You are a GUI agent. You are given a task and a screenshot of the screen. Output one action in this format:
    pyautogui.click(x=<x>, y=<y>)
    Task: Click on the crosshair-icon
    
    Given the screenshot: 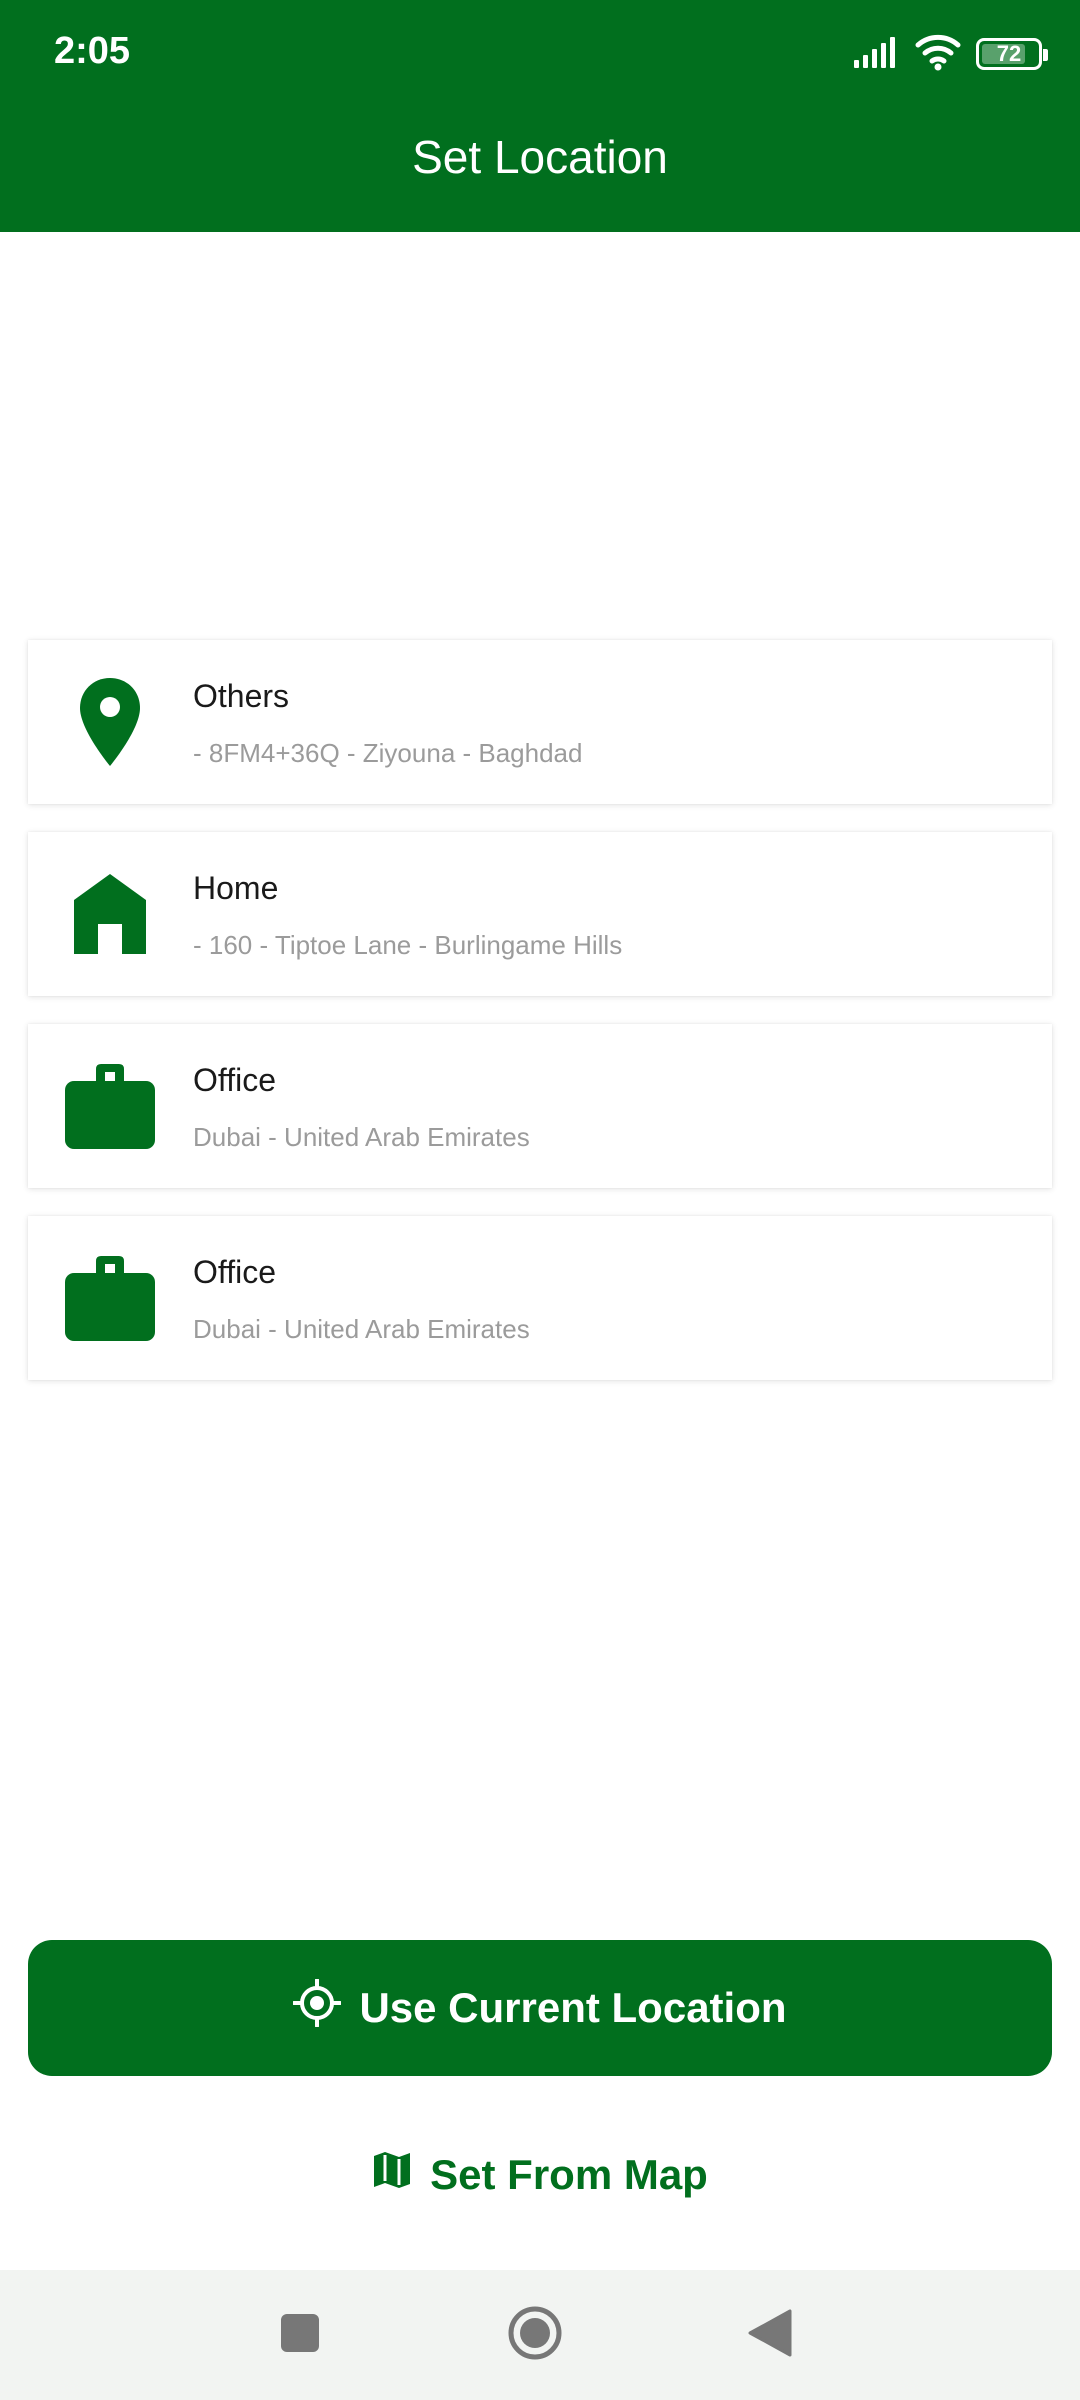 What is the action you would take?
    pyautogui.click(x=317, y=2007)
    